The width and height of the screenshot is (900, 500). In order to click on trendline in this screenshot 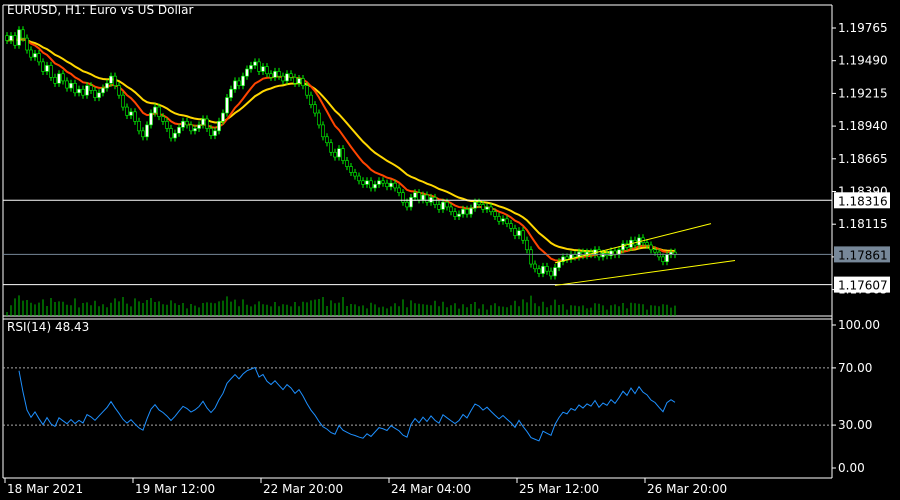, I will do `click(633, 243)`.